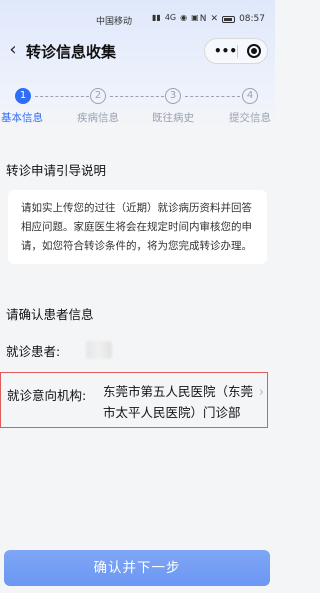 The height and width of the screenshot is (593, 320). I want to click on patient-label: 就诊患者:, so click(33, 351).